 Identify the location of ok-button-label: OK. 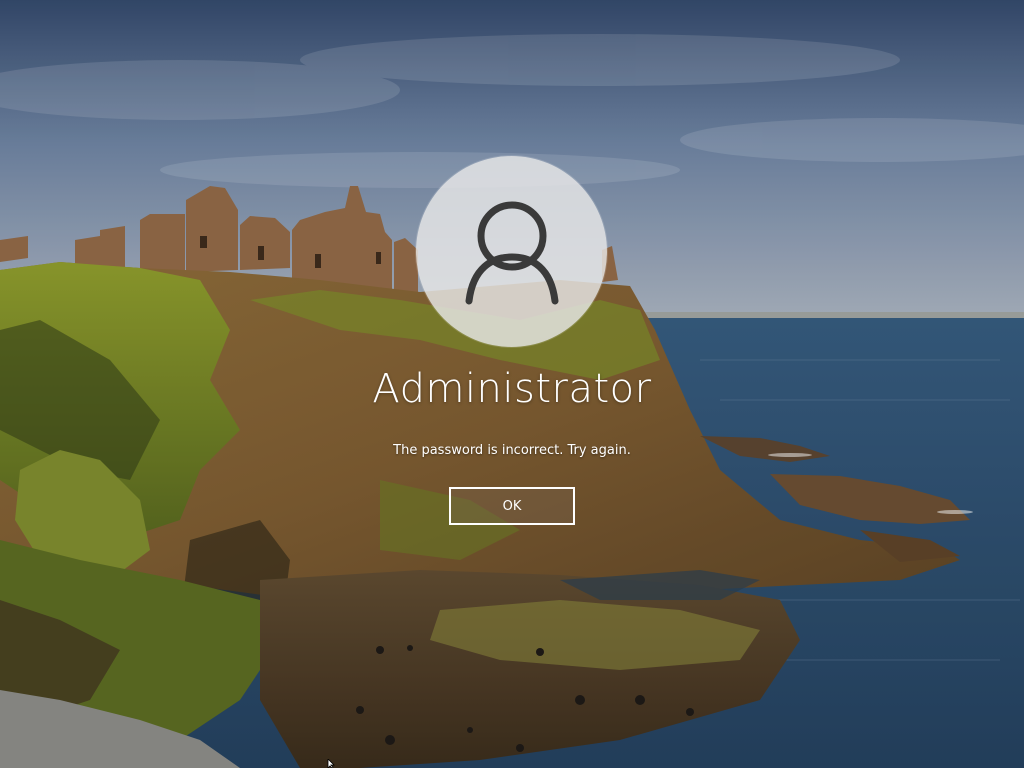
(512, 506).